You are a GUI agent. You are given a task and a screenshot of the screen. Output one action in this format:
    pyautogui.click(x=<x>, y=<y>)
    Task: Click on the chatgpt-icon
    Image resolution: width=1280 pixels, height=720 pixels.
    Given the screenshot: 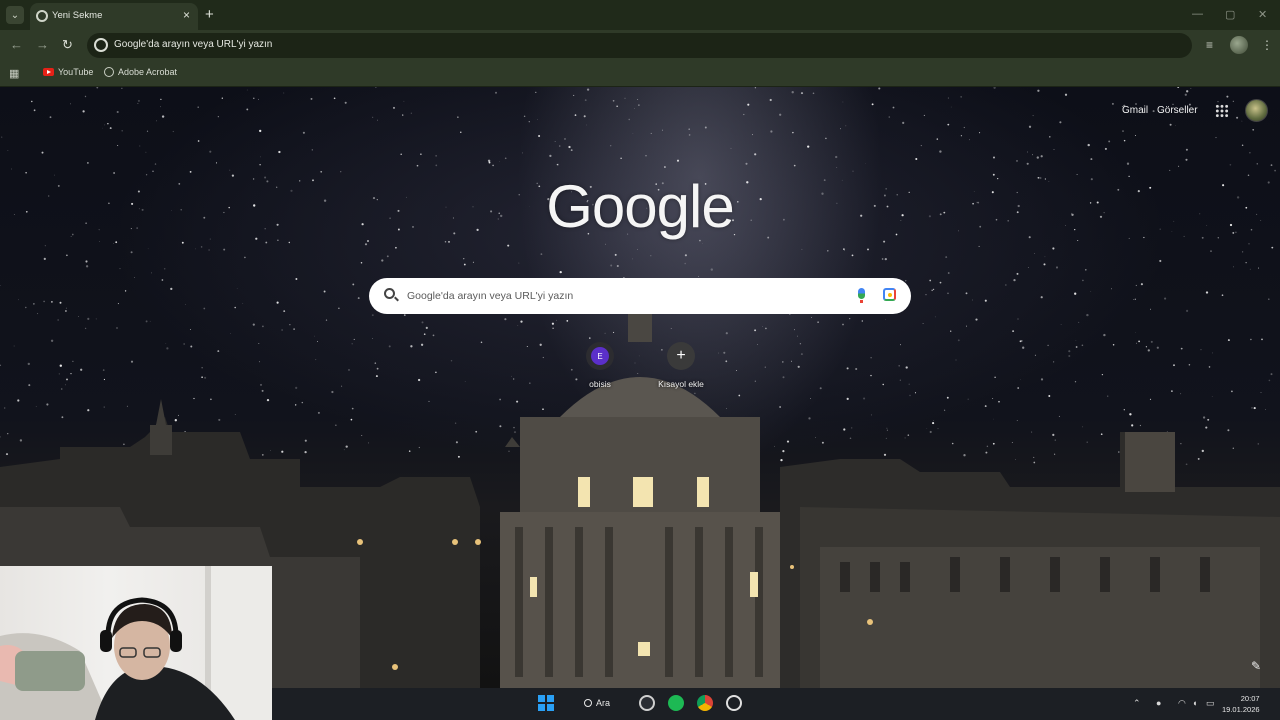 What is the action you would take?
    pyautogui.click(x=734, y=703)
    